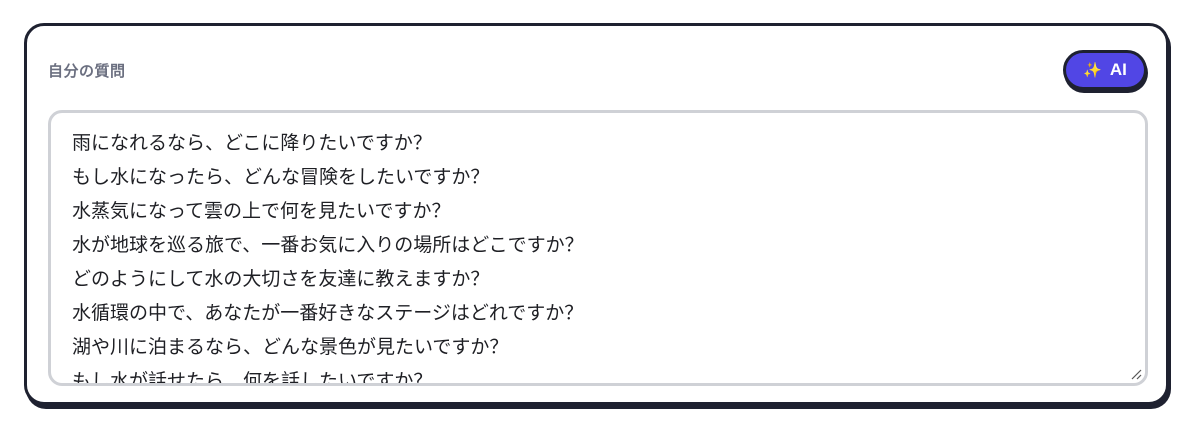  What do you see at coordinates (281, 279) in the screenshot?
I see `question-line: どのようにして水の大切さを友達に教えますか？` at bounding box center [281, 279].